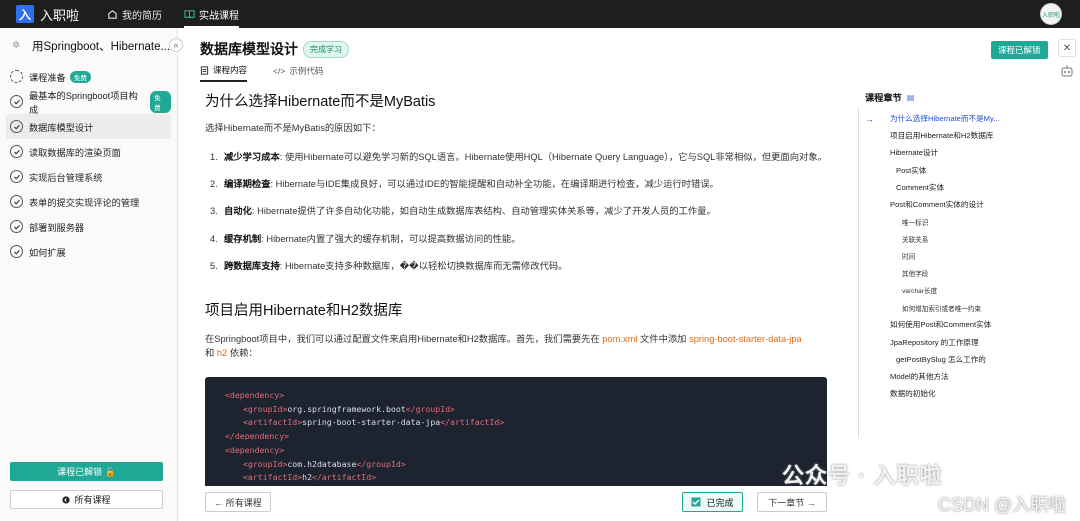 This screenshot has width=1080, height=521. Describe the element at coordinates (88, 251) in the screenshot. I see `sidebar-lesson-item: 如何扩展` at that location.